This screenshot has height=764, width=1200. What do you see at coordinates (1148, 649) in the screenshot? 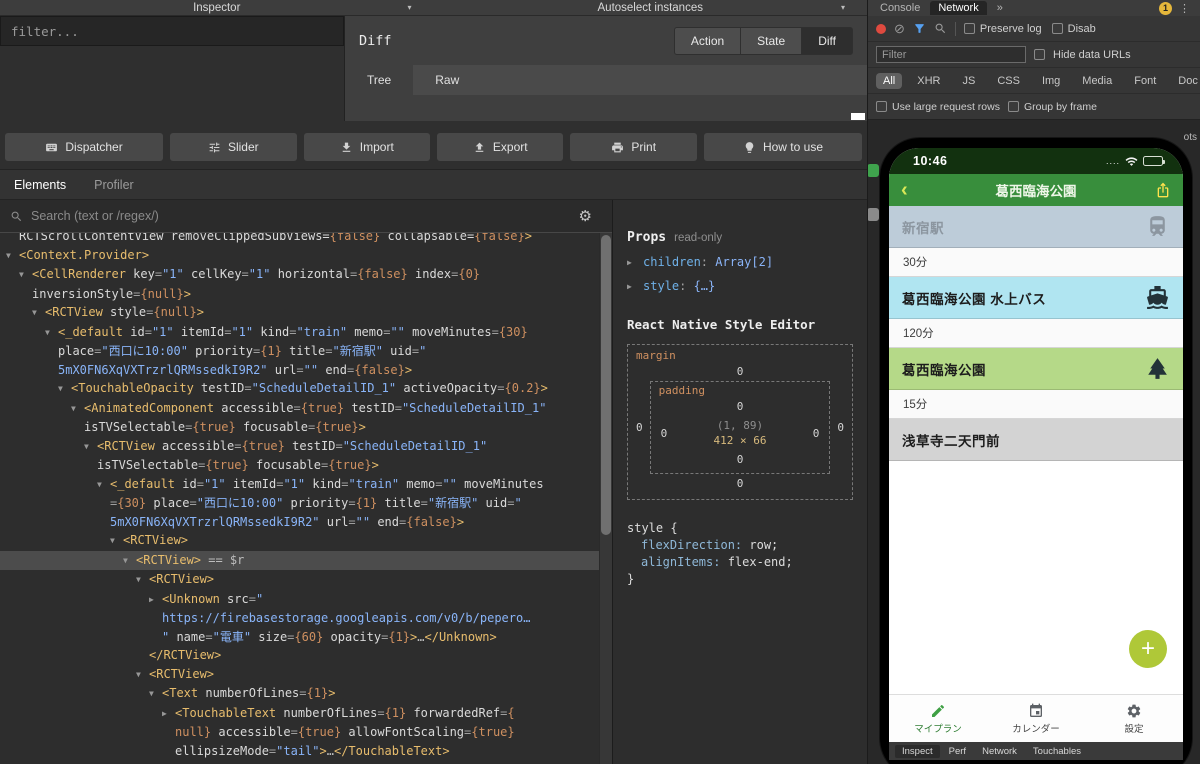
I see `add-button: +` at bounding box center [1148, 649].